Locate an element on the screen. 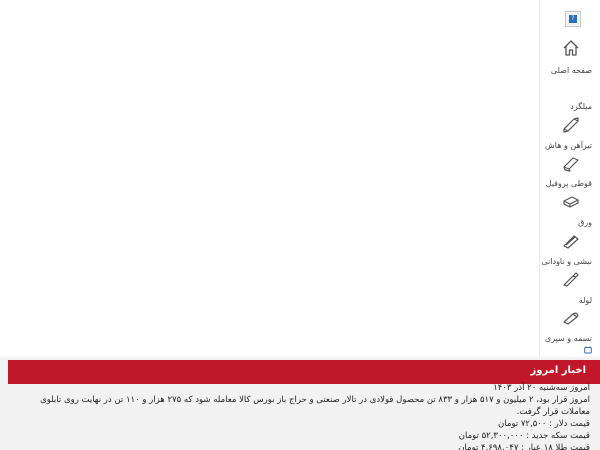  sidebar-item-label: تسمه و سپری is located at coordinates (568, 338).